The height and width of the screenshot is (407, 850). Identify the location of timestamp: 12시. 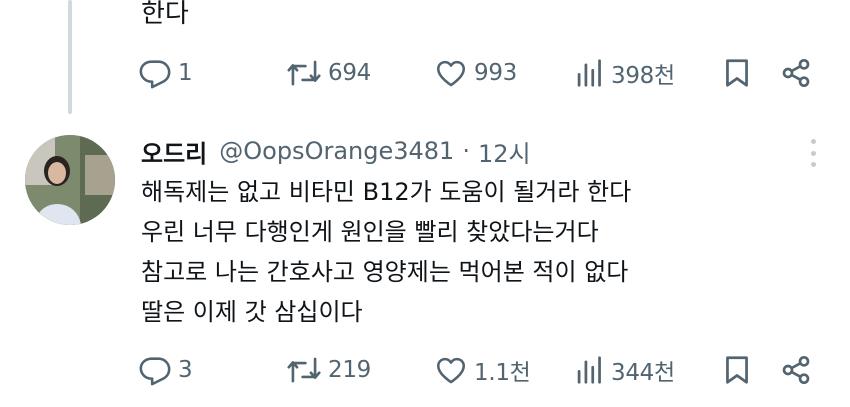
(504, 151).